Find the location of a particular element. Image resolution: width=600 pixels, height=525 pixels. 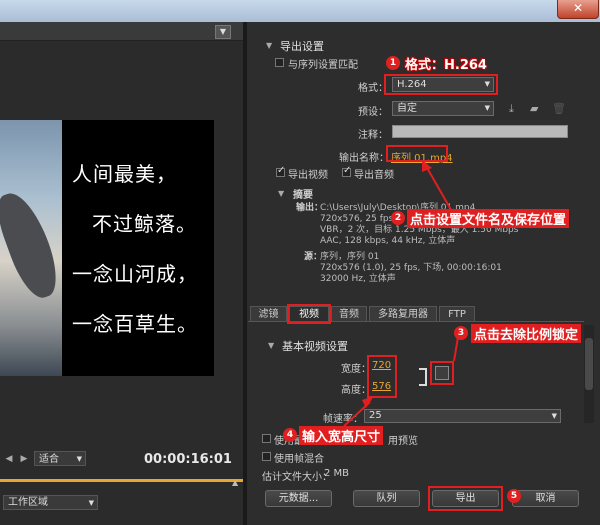

aspect-link-bracket is located at coordinates (423, 377).